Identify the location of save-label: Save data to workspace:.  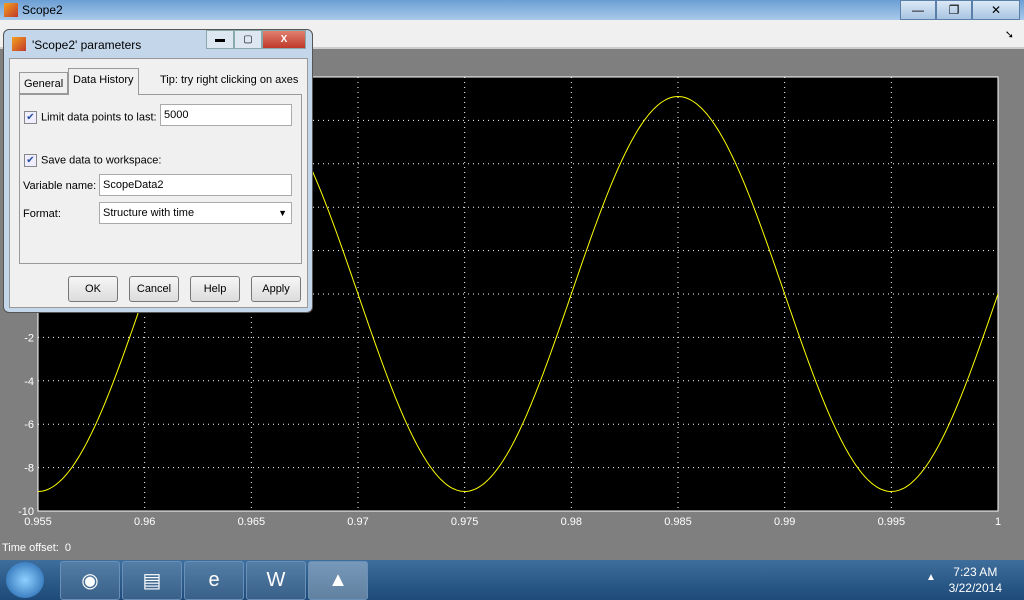
(101, 160).